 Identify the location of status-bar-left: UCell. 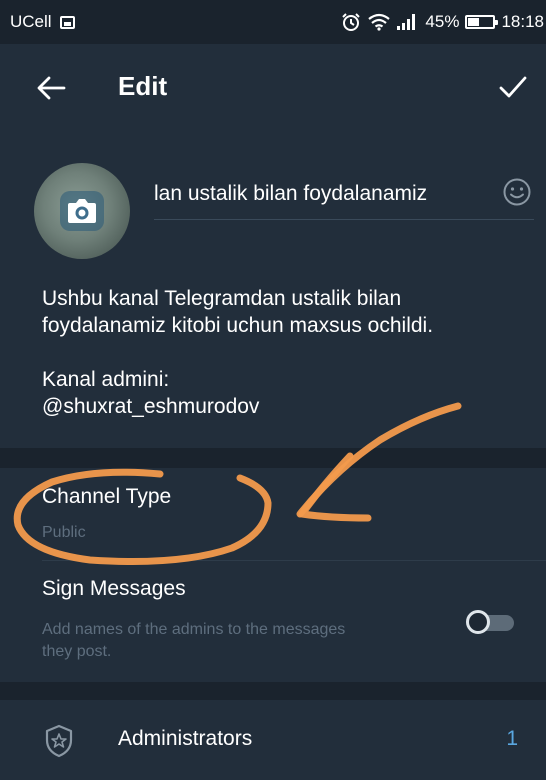
(42, 22).